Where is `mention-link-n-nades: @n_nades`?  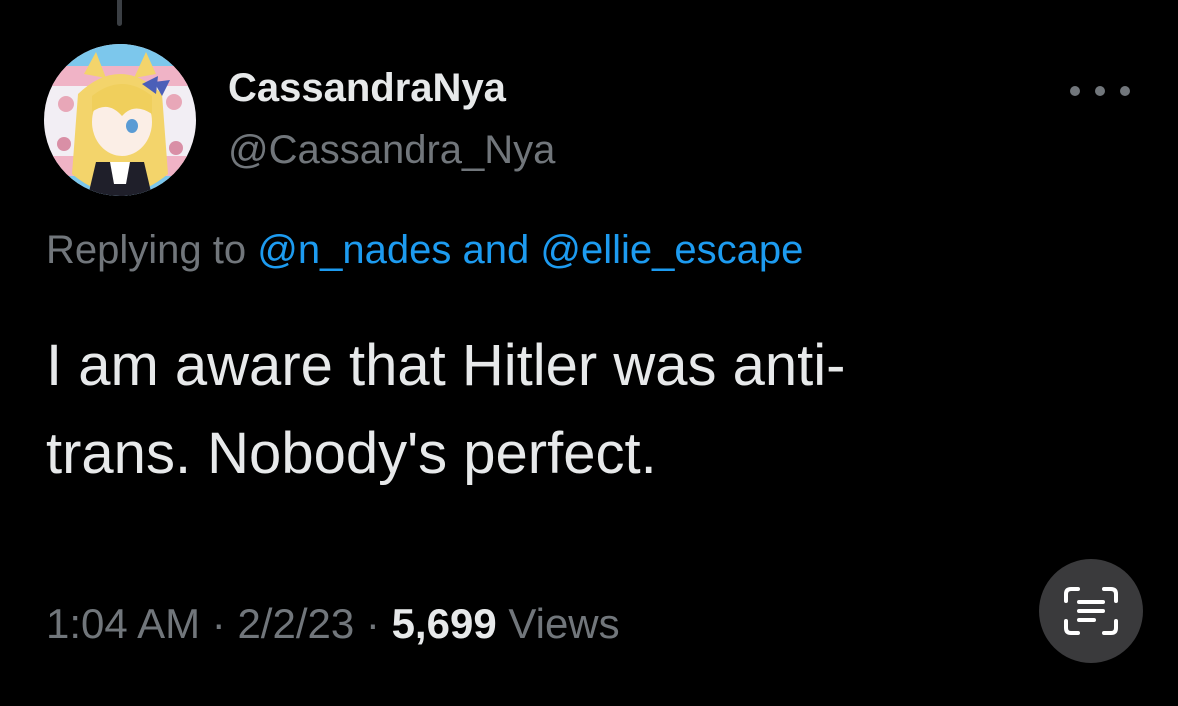 mention-link-n-nades: @n_nades is located at coordinates (354, 250).